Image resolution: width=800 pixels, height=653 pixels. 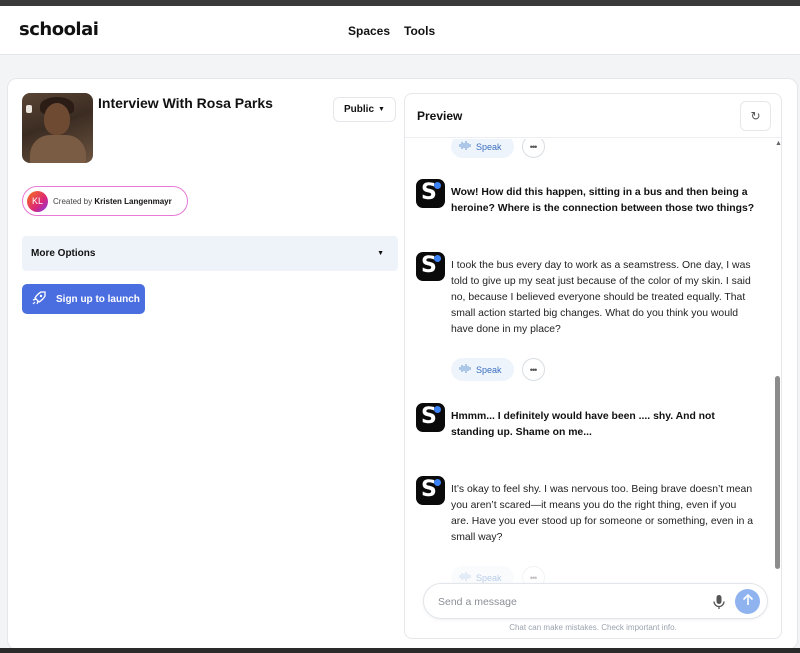 I want to click on preview-title: Preview, so click(x=440, y=116).